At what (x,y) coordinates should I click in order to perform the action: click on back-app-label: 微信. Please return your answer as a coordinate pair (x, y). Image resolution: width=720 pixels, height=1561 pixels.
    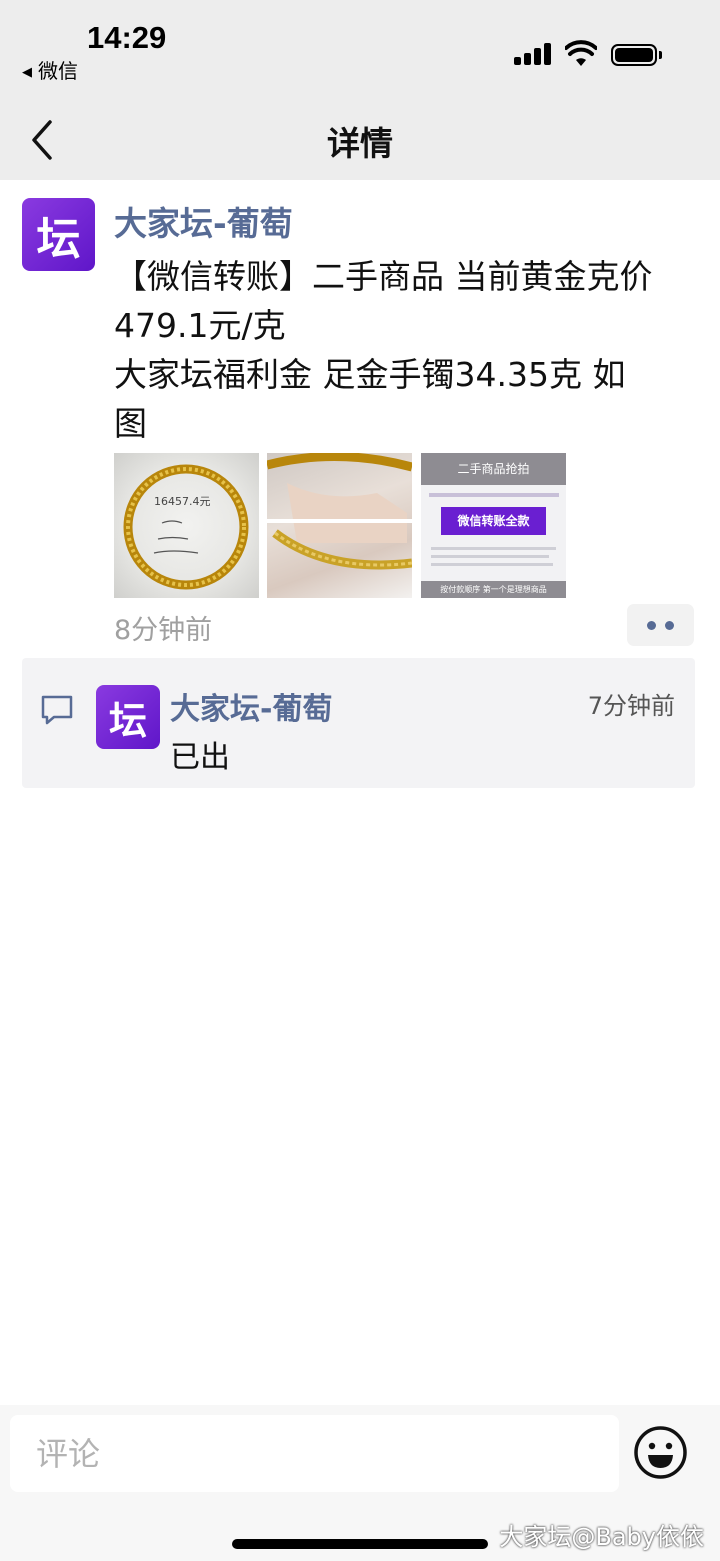
    Looking at the image, I should click on (58, 71).